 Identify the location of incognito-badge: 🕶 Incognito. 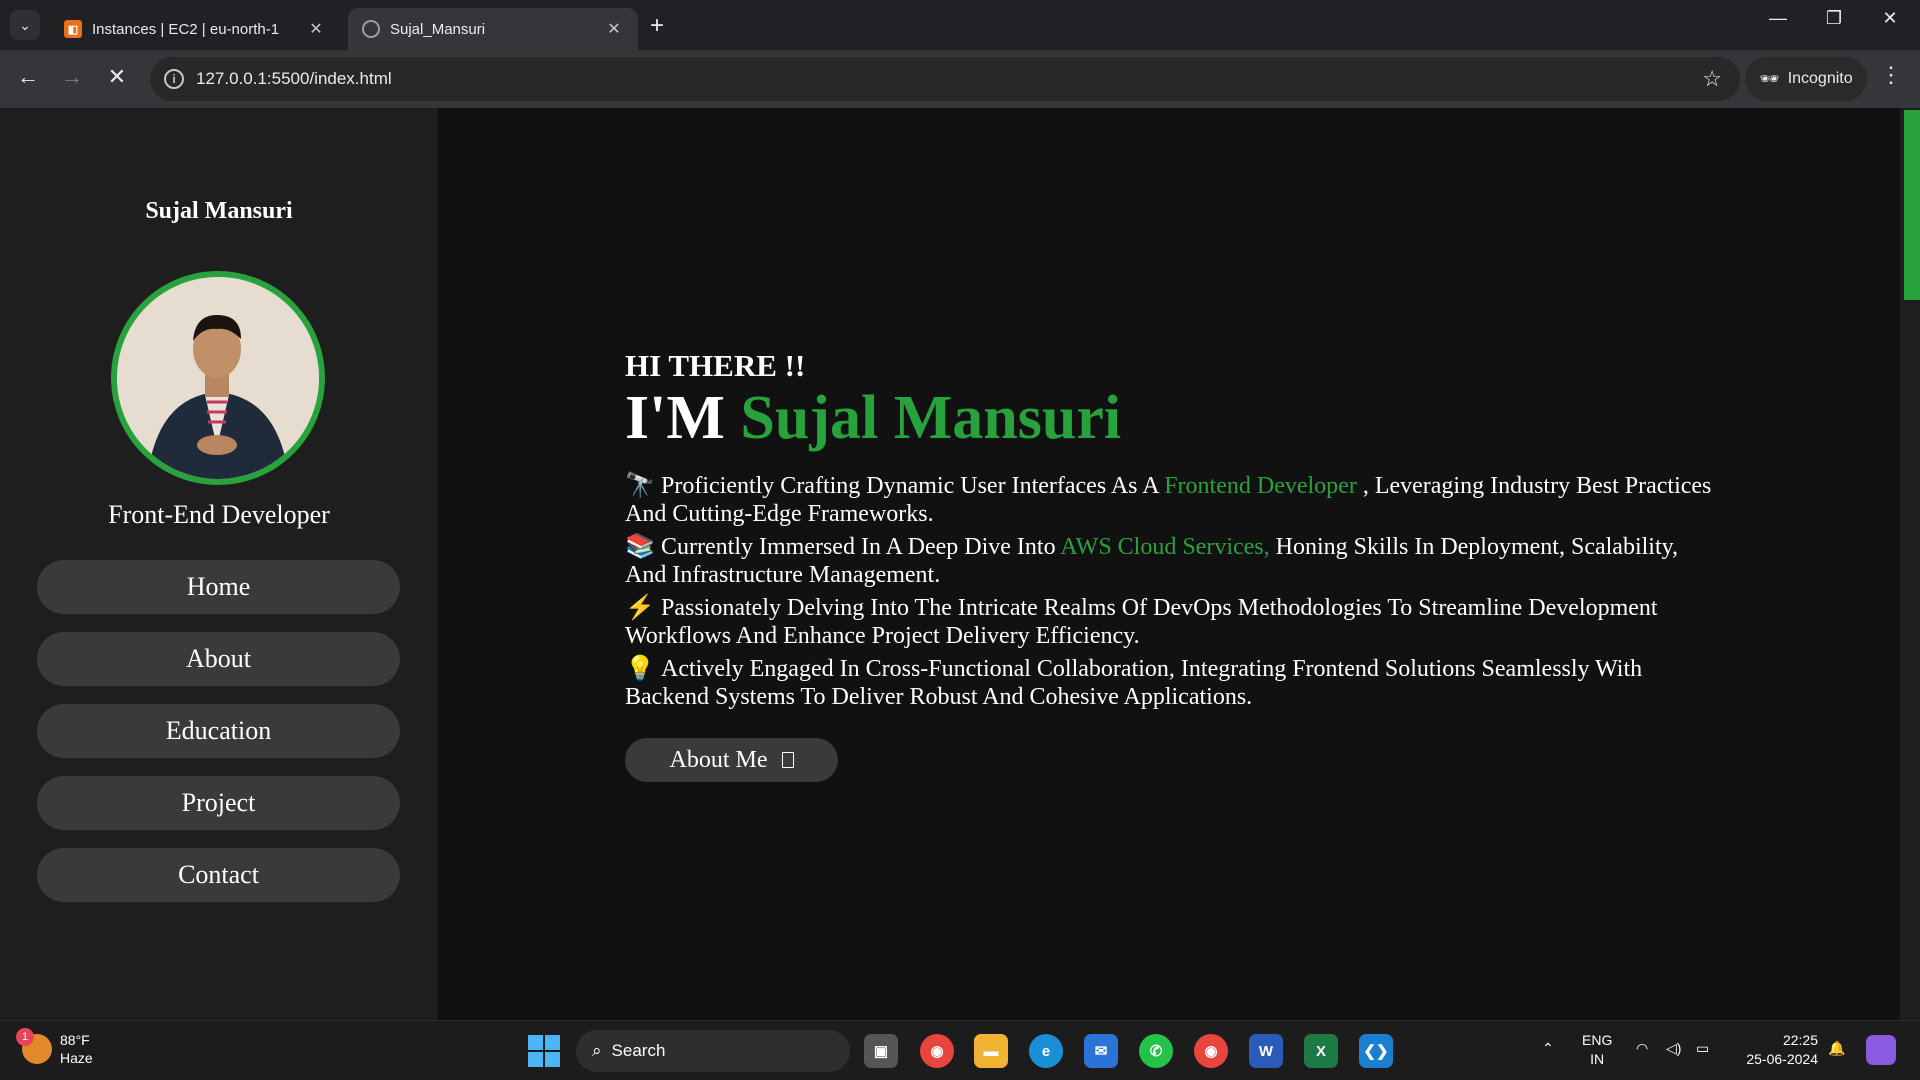
(1806, 79).